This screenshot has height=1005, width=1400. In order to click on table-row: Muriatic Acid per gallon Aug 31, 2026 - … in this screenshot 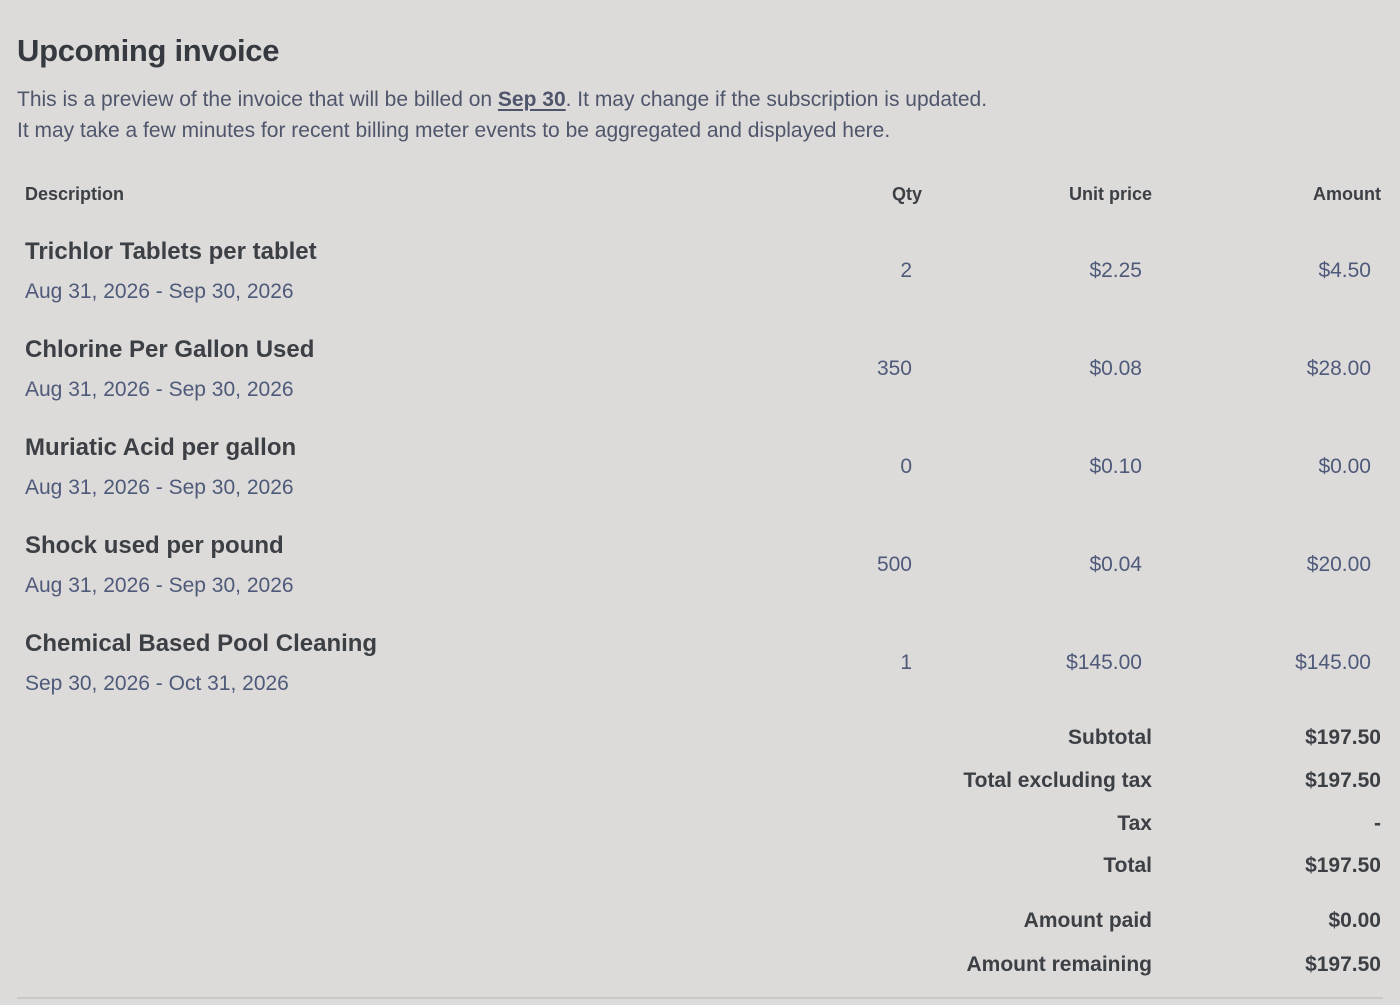, I will do `click(695, 483)`.